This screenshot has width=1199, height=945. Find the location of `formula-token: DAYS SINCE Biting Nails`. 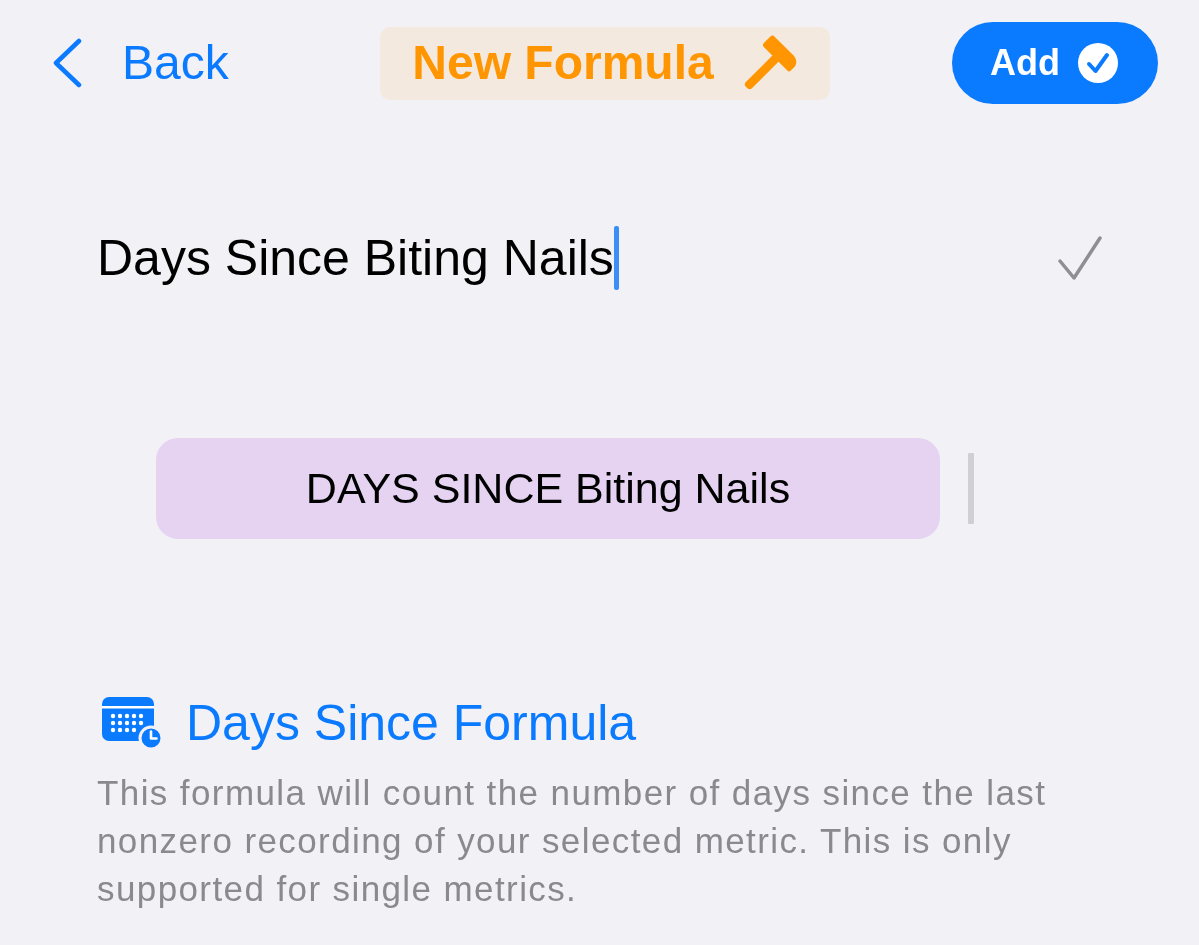

formula-token: DAYS SINCE Biting Nails is located at coordinates (548, 488).